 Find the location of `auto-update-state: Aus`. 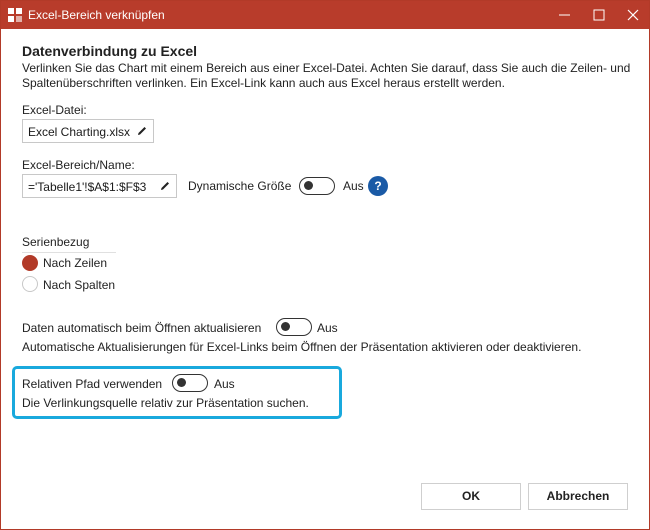

auto-update-state: Aus is located at coordinates (327, 328).